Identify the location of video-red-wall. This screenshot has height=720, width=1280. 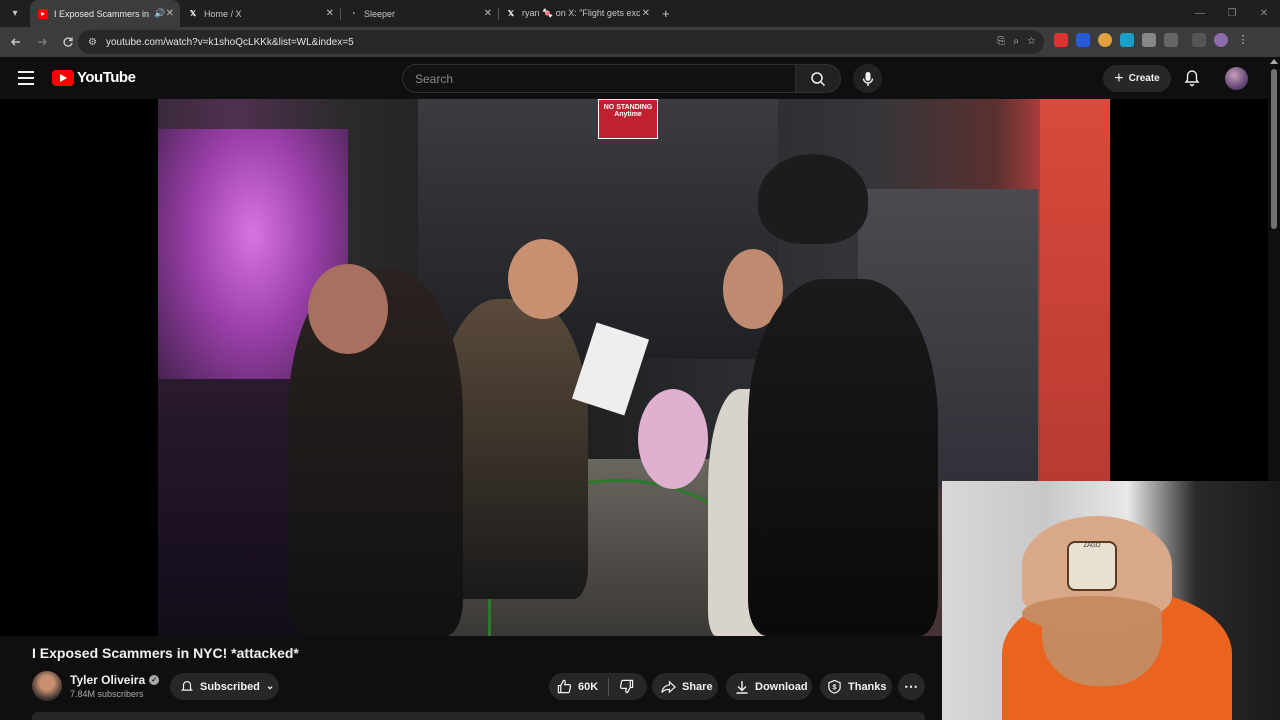
(1075, 294).